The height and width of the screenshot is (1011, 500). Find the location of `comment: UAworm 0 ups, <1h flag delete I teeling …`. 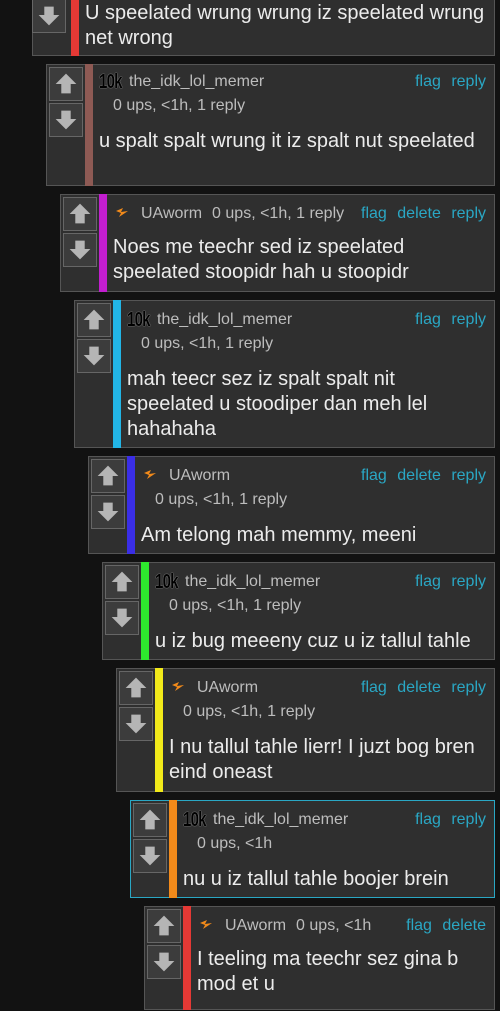

comment: UAworm 0 ups, <1h flag delete I teeling … is located at coordinates (319, 958).